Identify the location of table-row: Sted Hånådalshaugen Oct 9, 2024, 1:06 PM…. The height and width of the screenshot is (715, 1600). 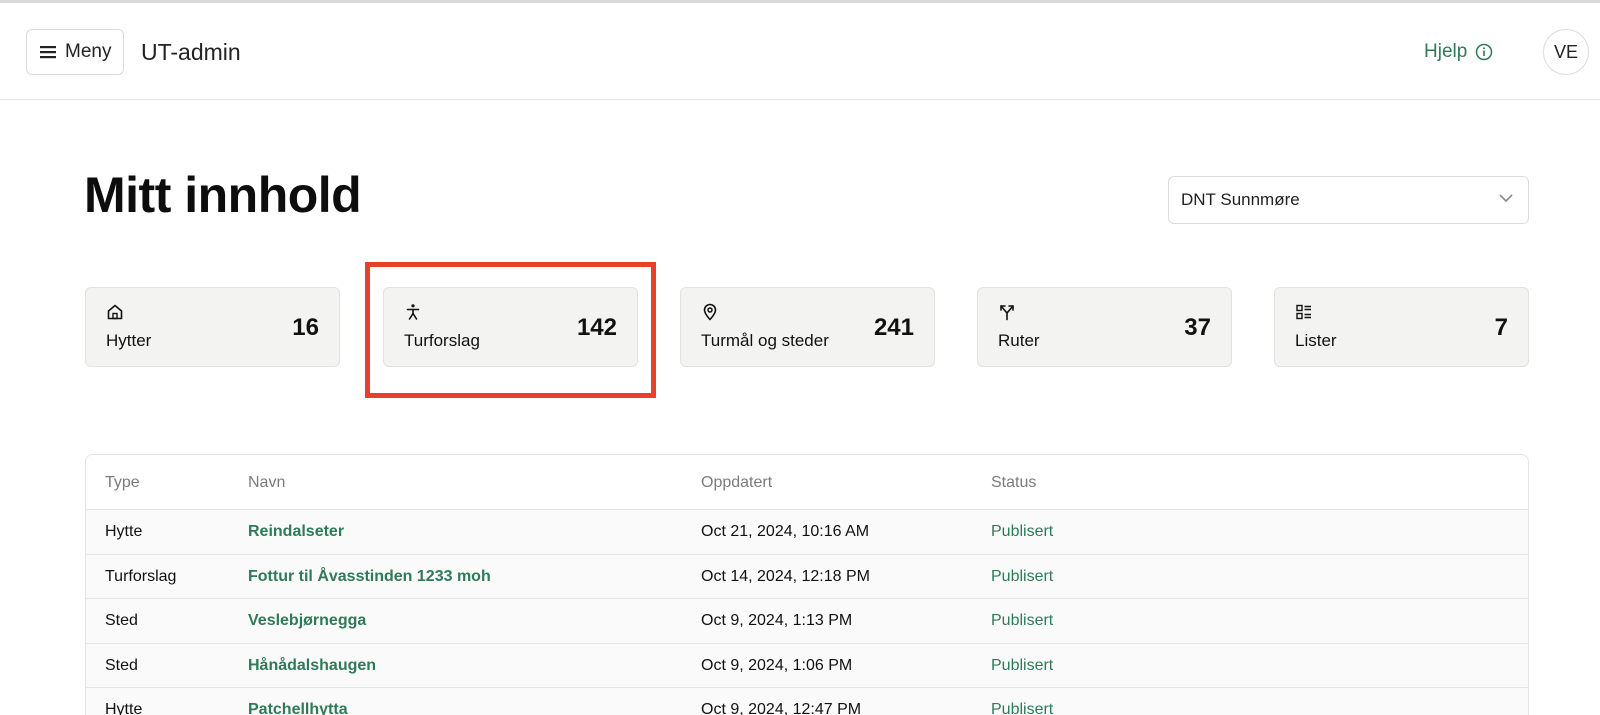
(807, 665).